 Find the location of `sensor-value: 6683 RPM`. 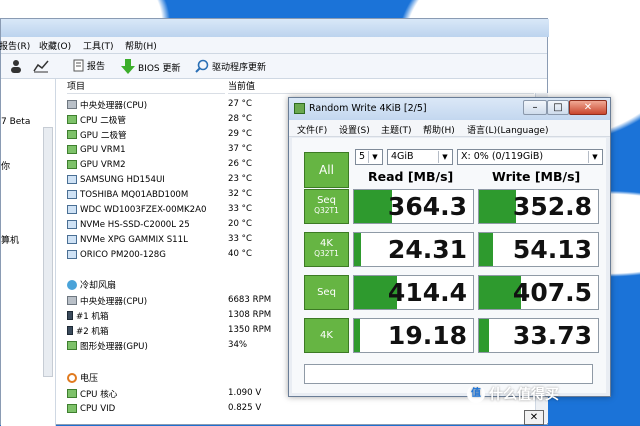

sensor-value: 6683 RPM is located at coordinates (250, 300).